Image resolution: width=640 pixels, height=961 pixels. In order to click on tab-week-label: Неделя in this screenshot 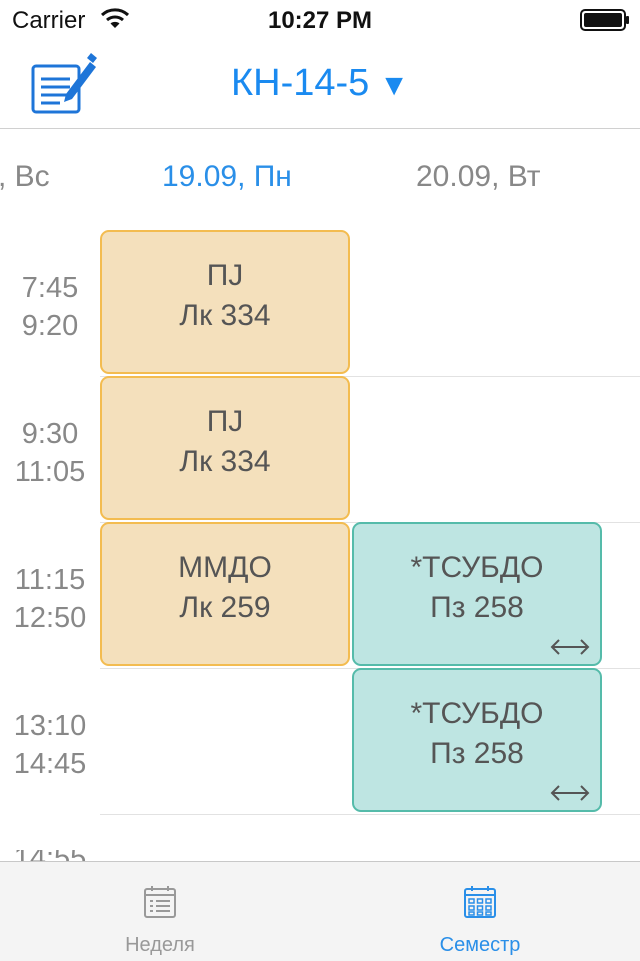, I will do `click(160, 945)`.